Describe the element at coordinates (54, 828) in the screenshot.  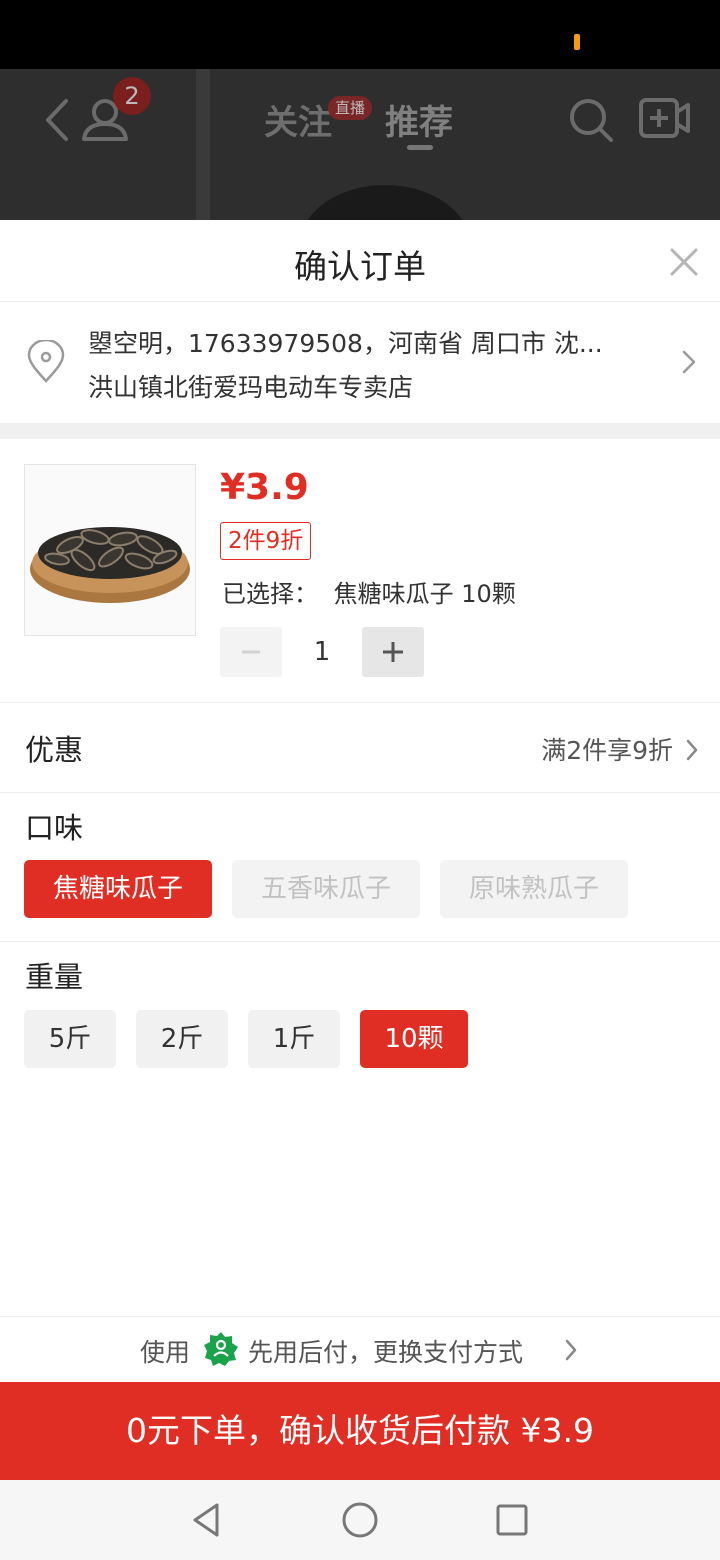
I see `flavor-title: 口味` at that location.